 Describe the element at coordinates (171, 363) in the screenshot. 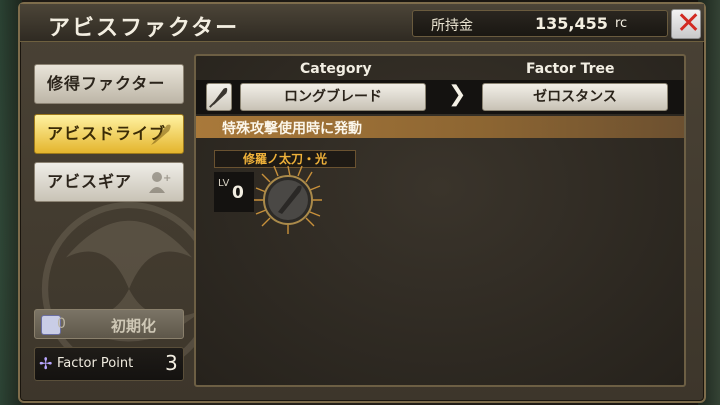

I see `factor-point-value: 3` at that location.